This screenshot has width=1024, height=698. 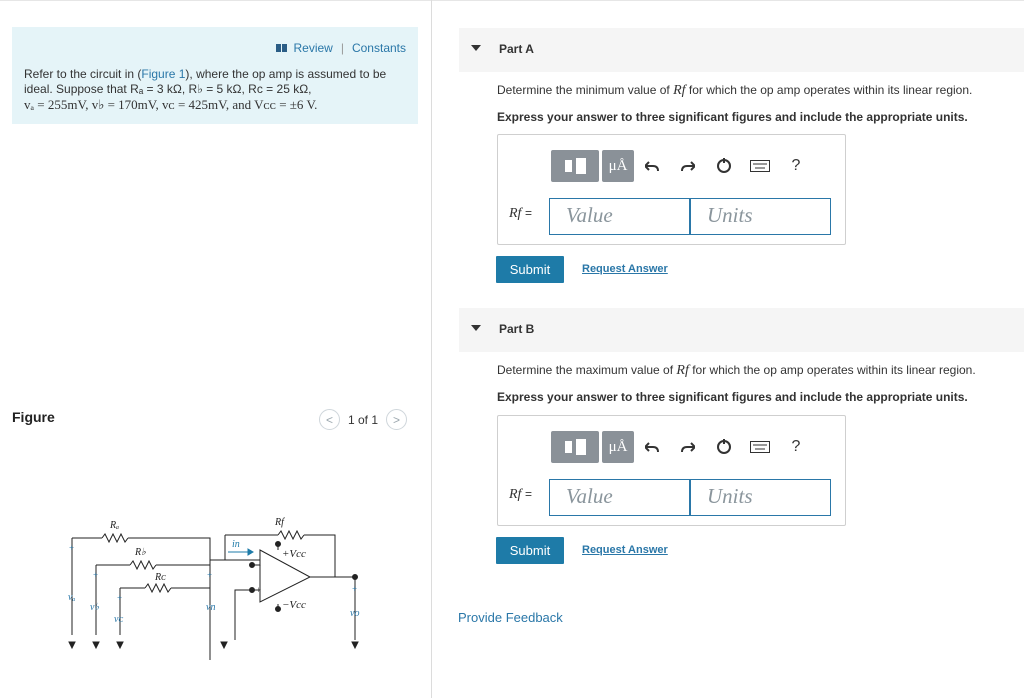 I want to click on resistor-rc, so click(x=158, y=588).